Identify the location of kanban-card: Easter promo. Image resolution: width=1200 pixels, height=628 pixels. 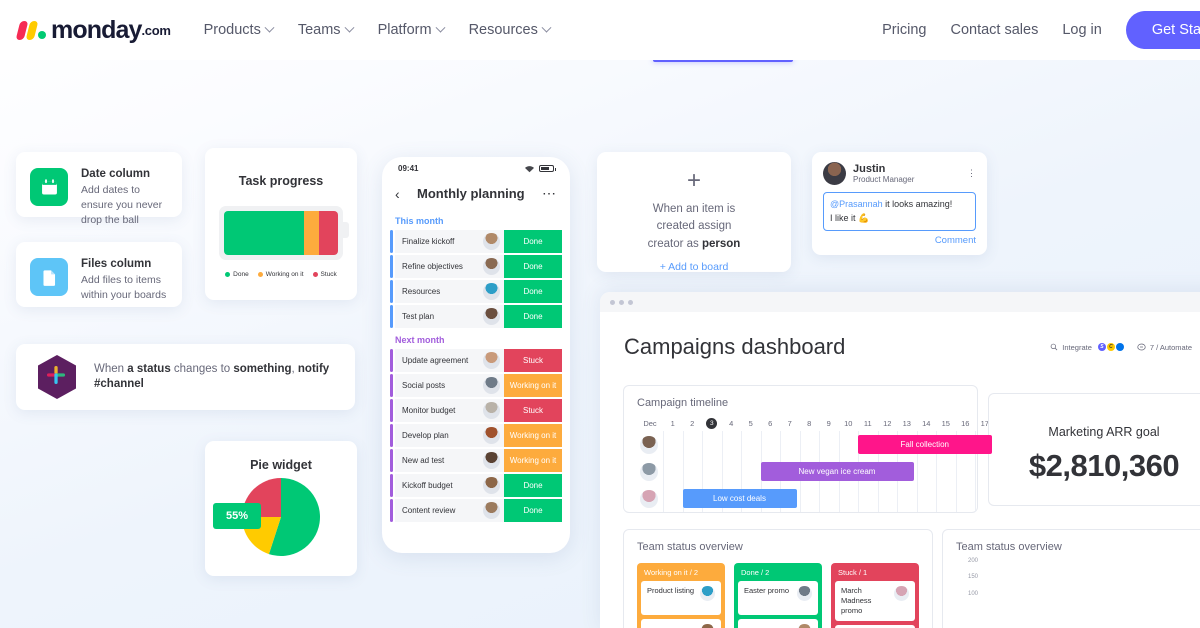
(778, 598).